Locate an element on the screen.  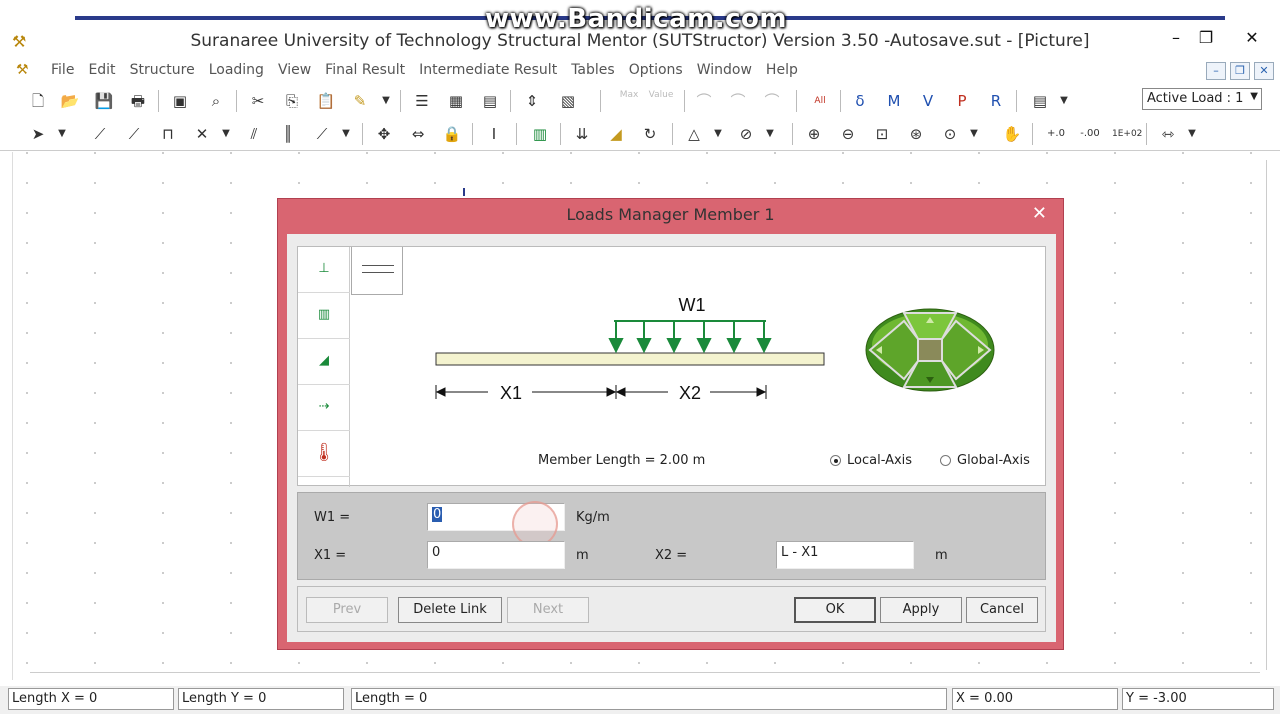
next-button: Next is located at coordinates (548, 610).